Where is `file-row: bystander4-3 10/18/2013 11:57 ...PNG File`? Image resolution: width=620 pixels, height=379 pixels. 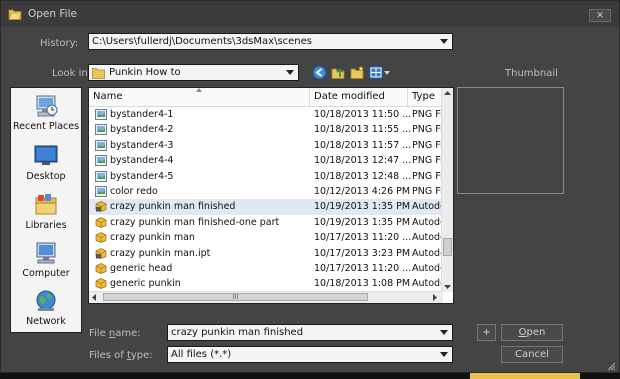
file-row: bystander4-3 10/18/2013 11:57 ...PNG File is located at coordinates (266, 145).